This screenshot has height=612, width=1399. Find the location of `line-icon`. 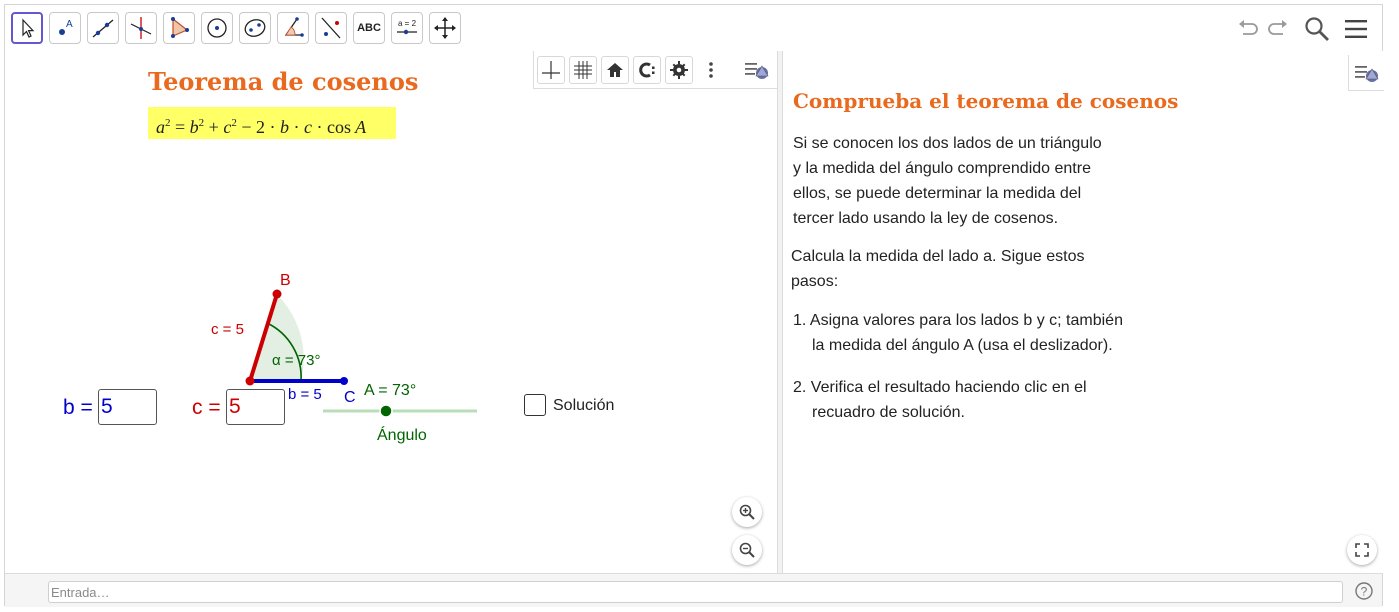

line-icon is located at coordinates (103, 28).